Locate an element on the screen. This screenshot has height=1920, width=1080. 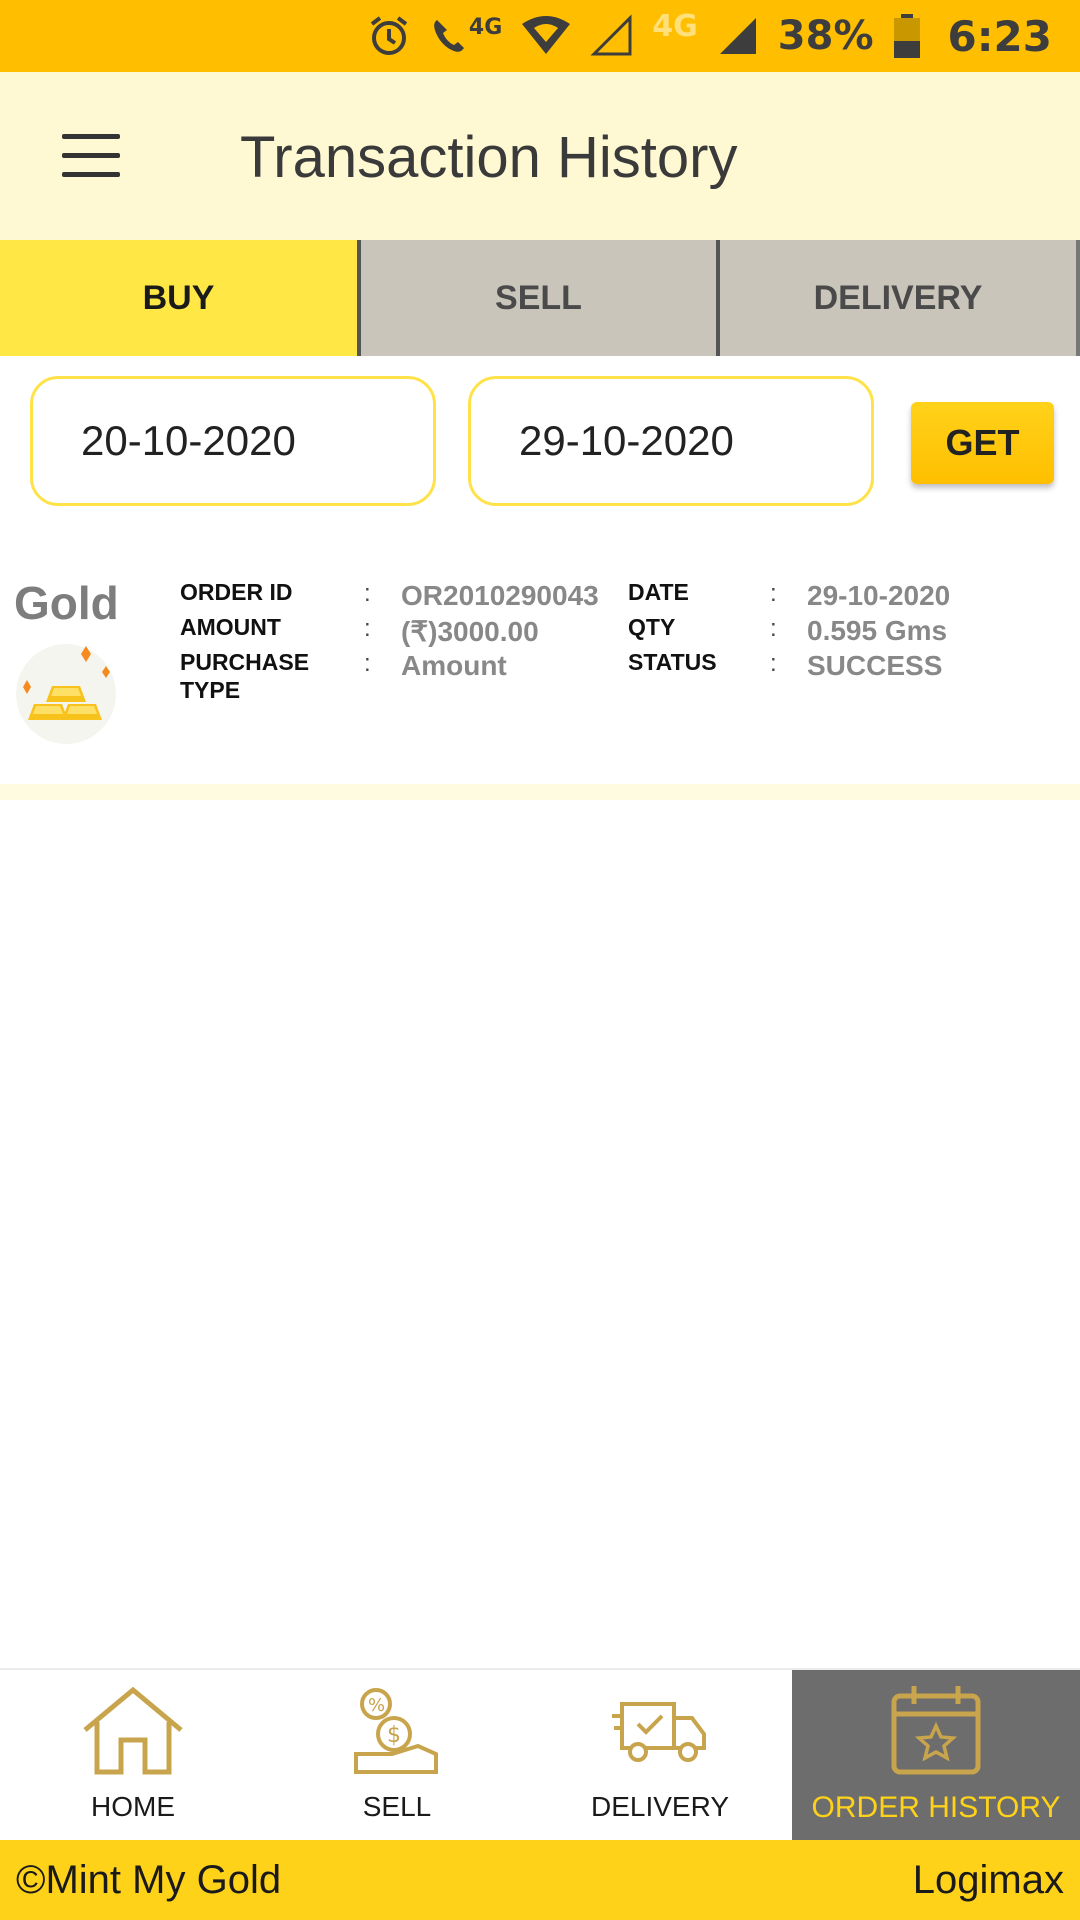
page-title: Transaction History is located at coordinates (489, 157).